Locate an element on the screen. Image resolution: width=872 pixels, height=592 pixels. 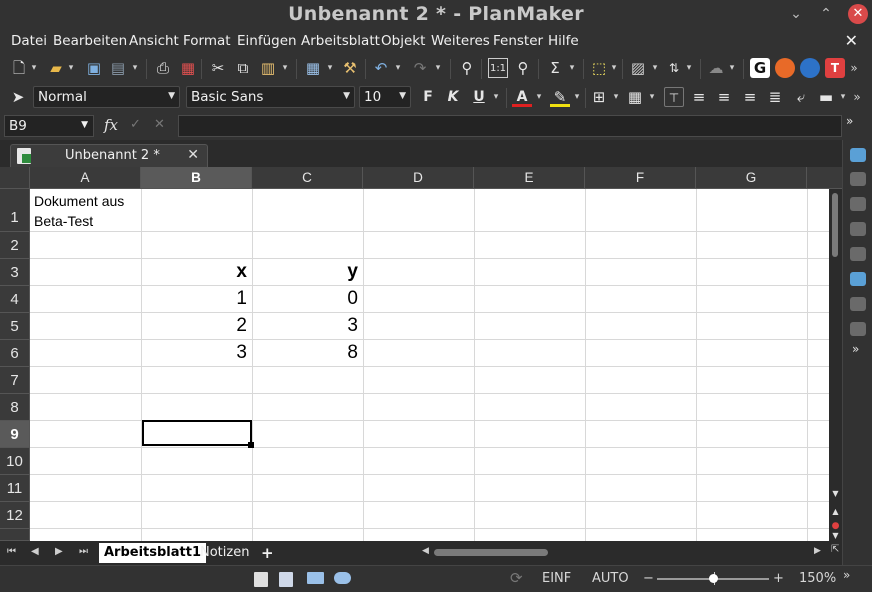
textmaker-icon: T is located at coordinates (835, 68).